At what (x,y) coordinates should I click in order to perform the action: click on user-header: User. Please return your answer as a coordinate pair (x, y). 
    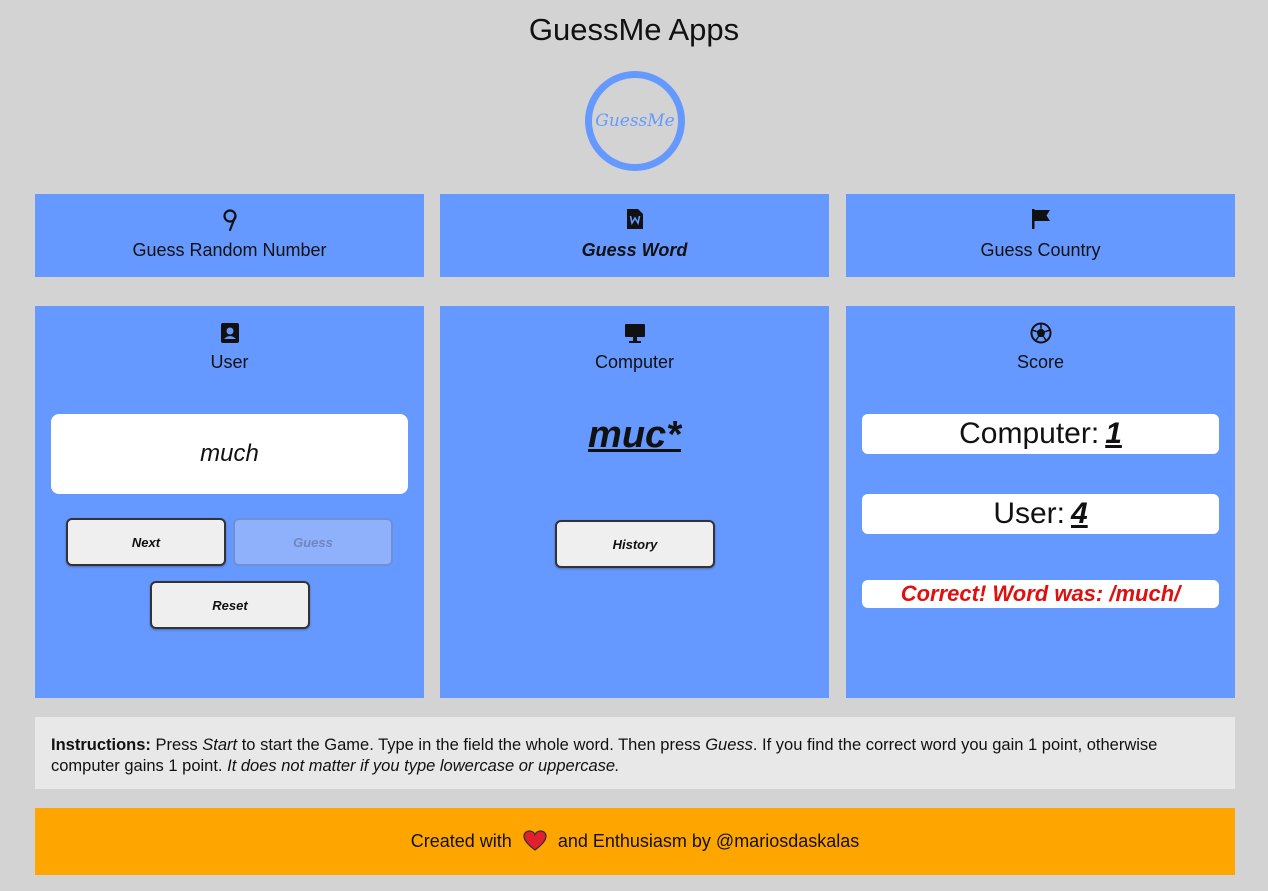
    Looking at the image, I should click on (229, 362).